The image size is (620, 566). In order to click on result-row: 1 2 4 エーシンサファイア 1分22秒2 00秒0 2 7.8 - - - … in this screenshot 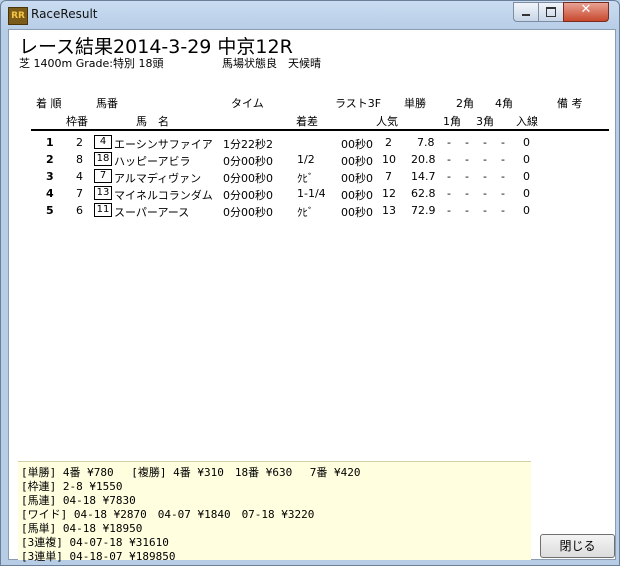, I will do `click(312, 142)`.